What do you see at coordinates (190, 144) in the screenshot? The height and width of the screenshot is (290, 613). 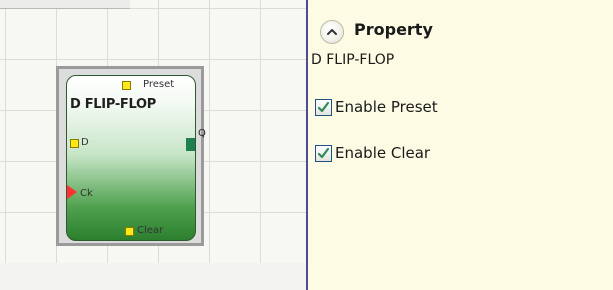 I see `q-output-pin` at bounding box center [190, 144].